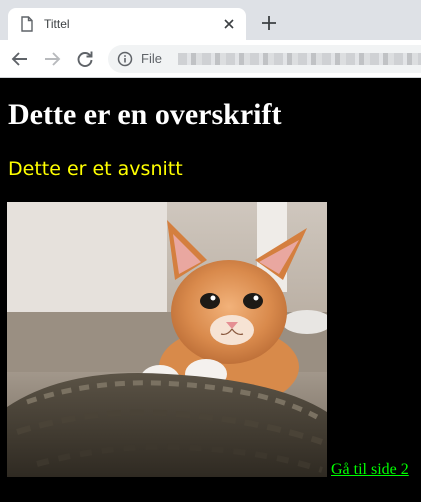  Describe the element at coordinates (125, 59) in the screenshot. I see `info-icon` at that location.